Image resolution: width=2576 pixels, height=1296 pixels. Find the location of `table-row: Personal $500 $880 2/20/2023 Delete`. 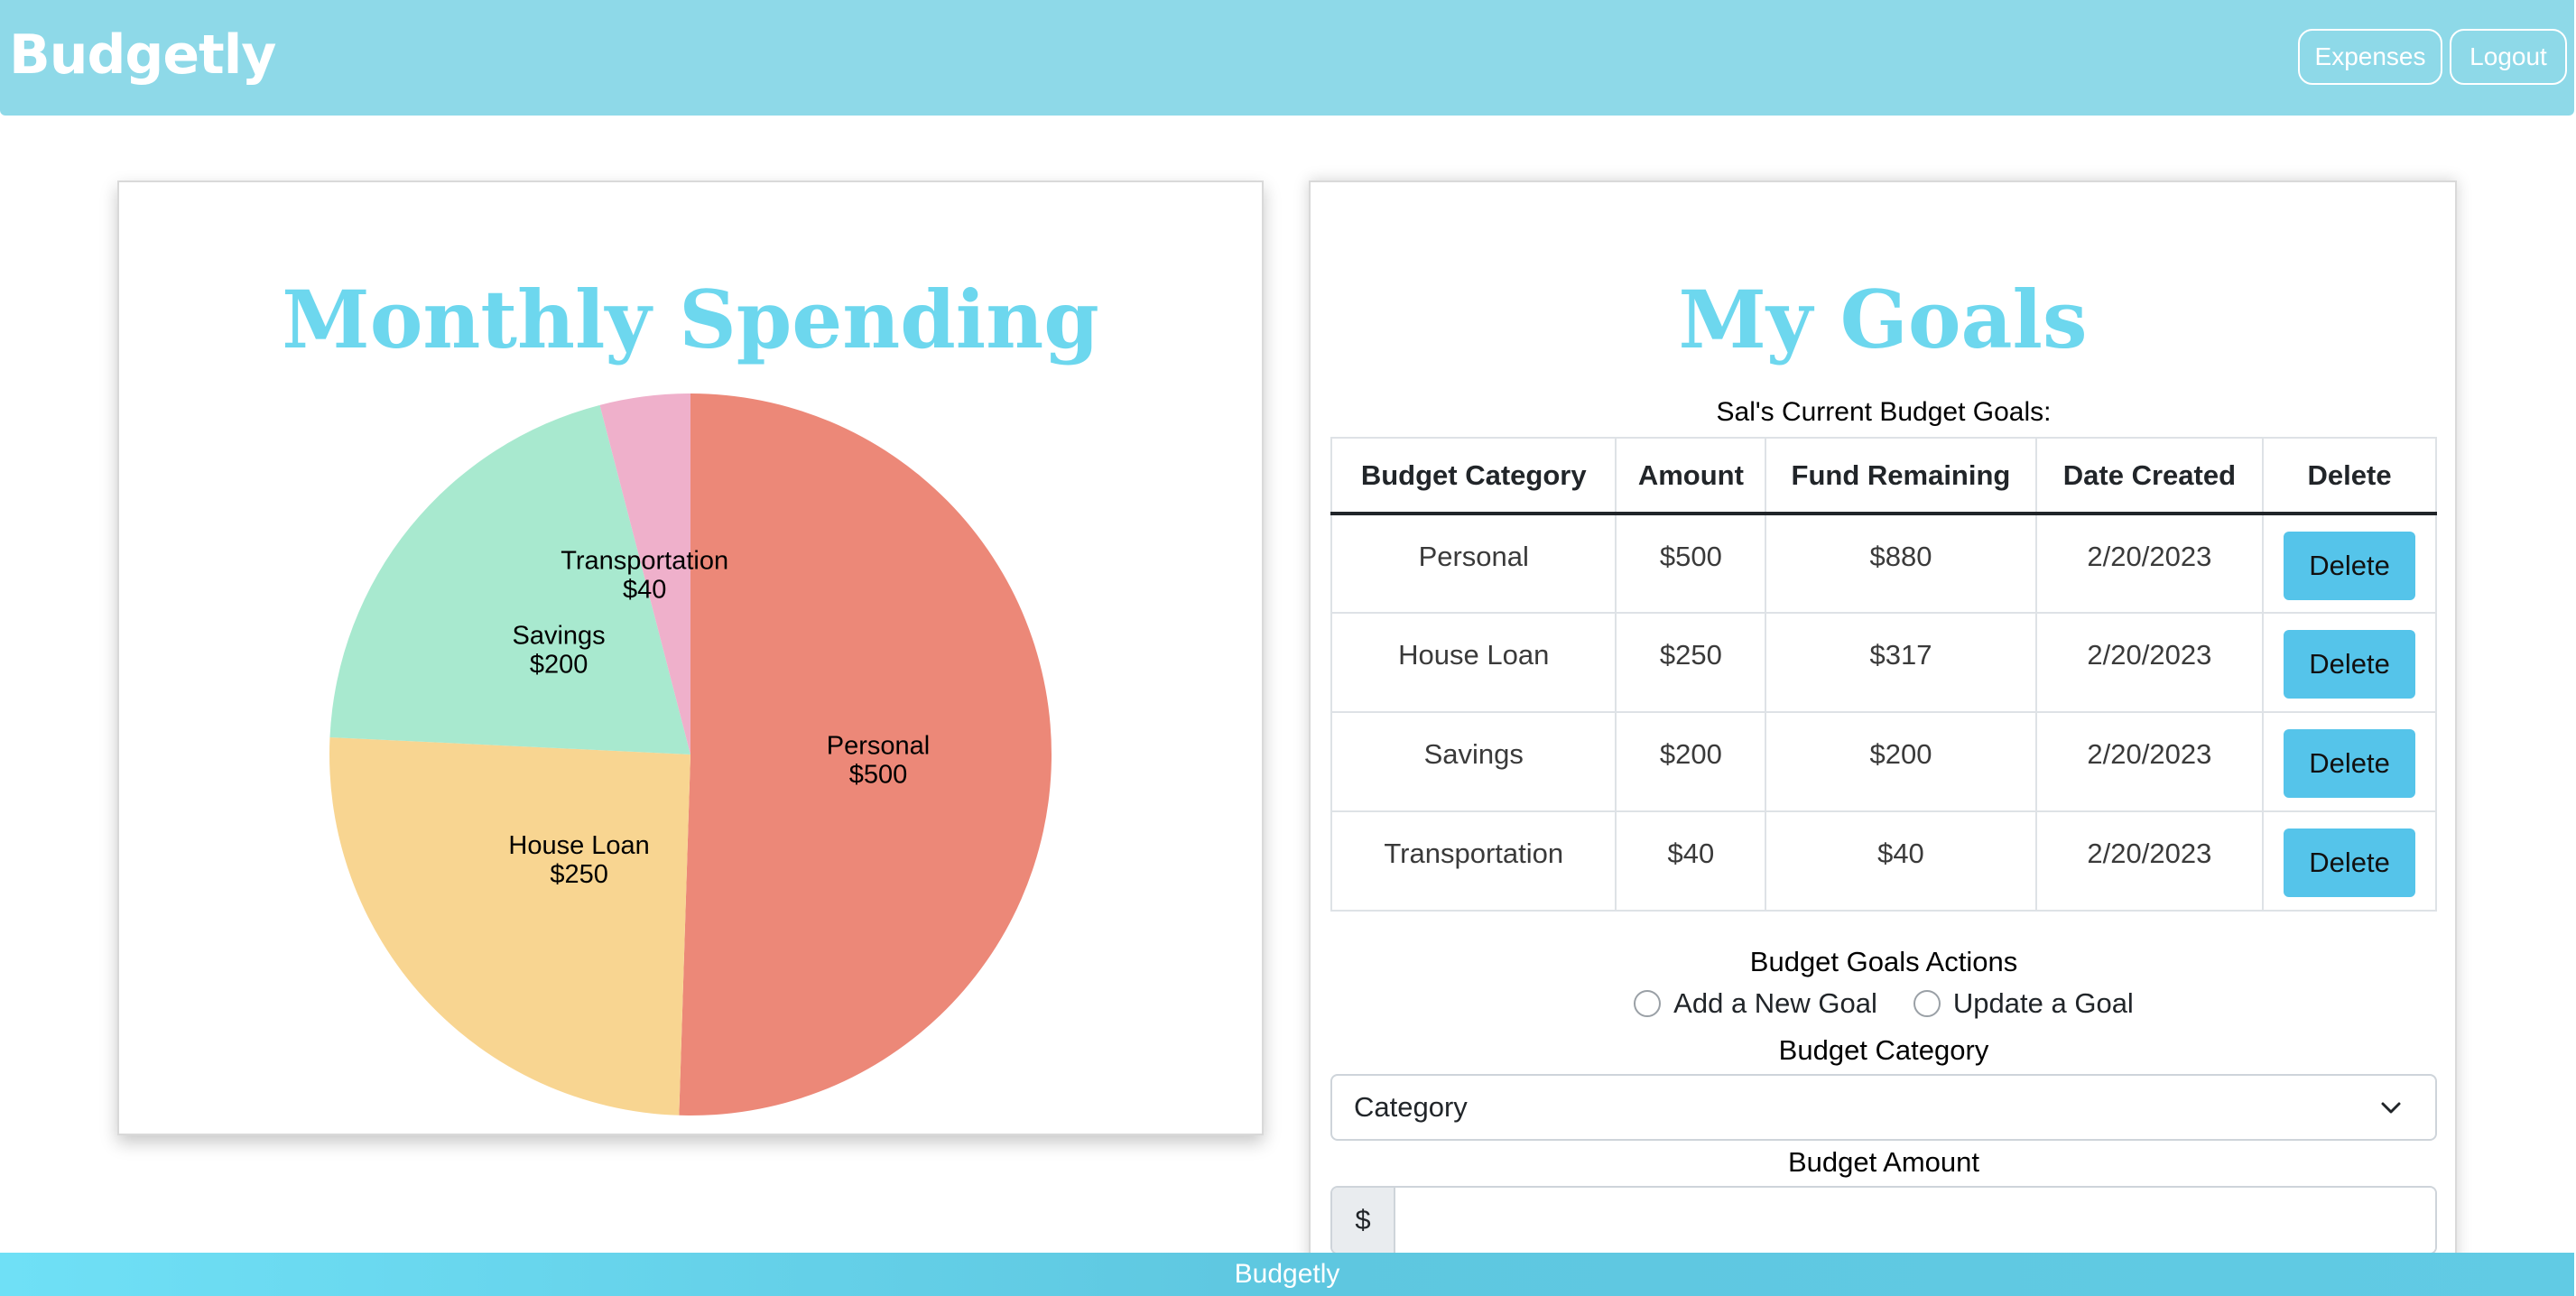

table-row: Personal $500 $880 2/20/2023 Delete is located at coordinates (1883, 563).